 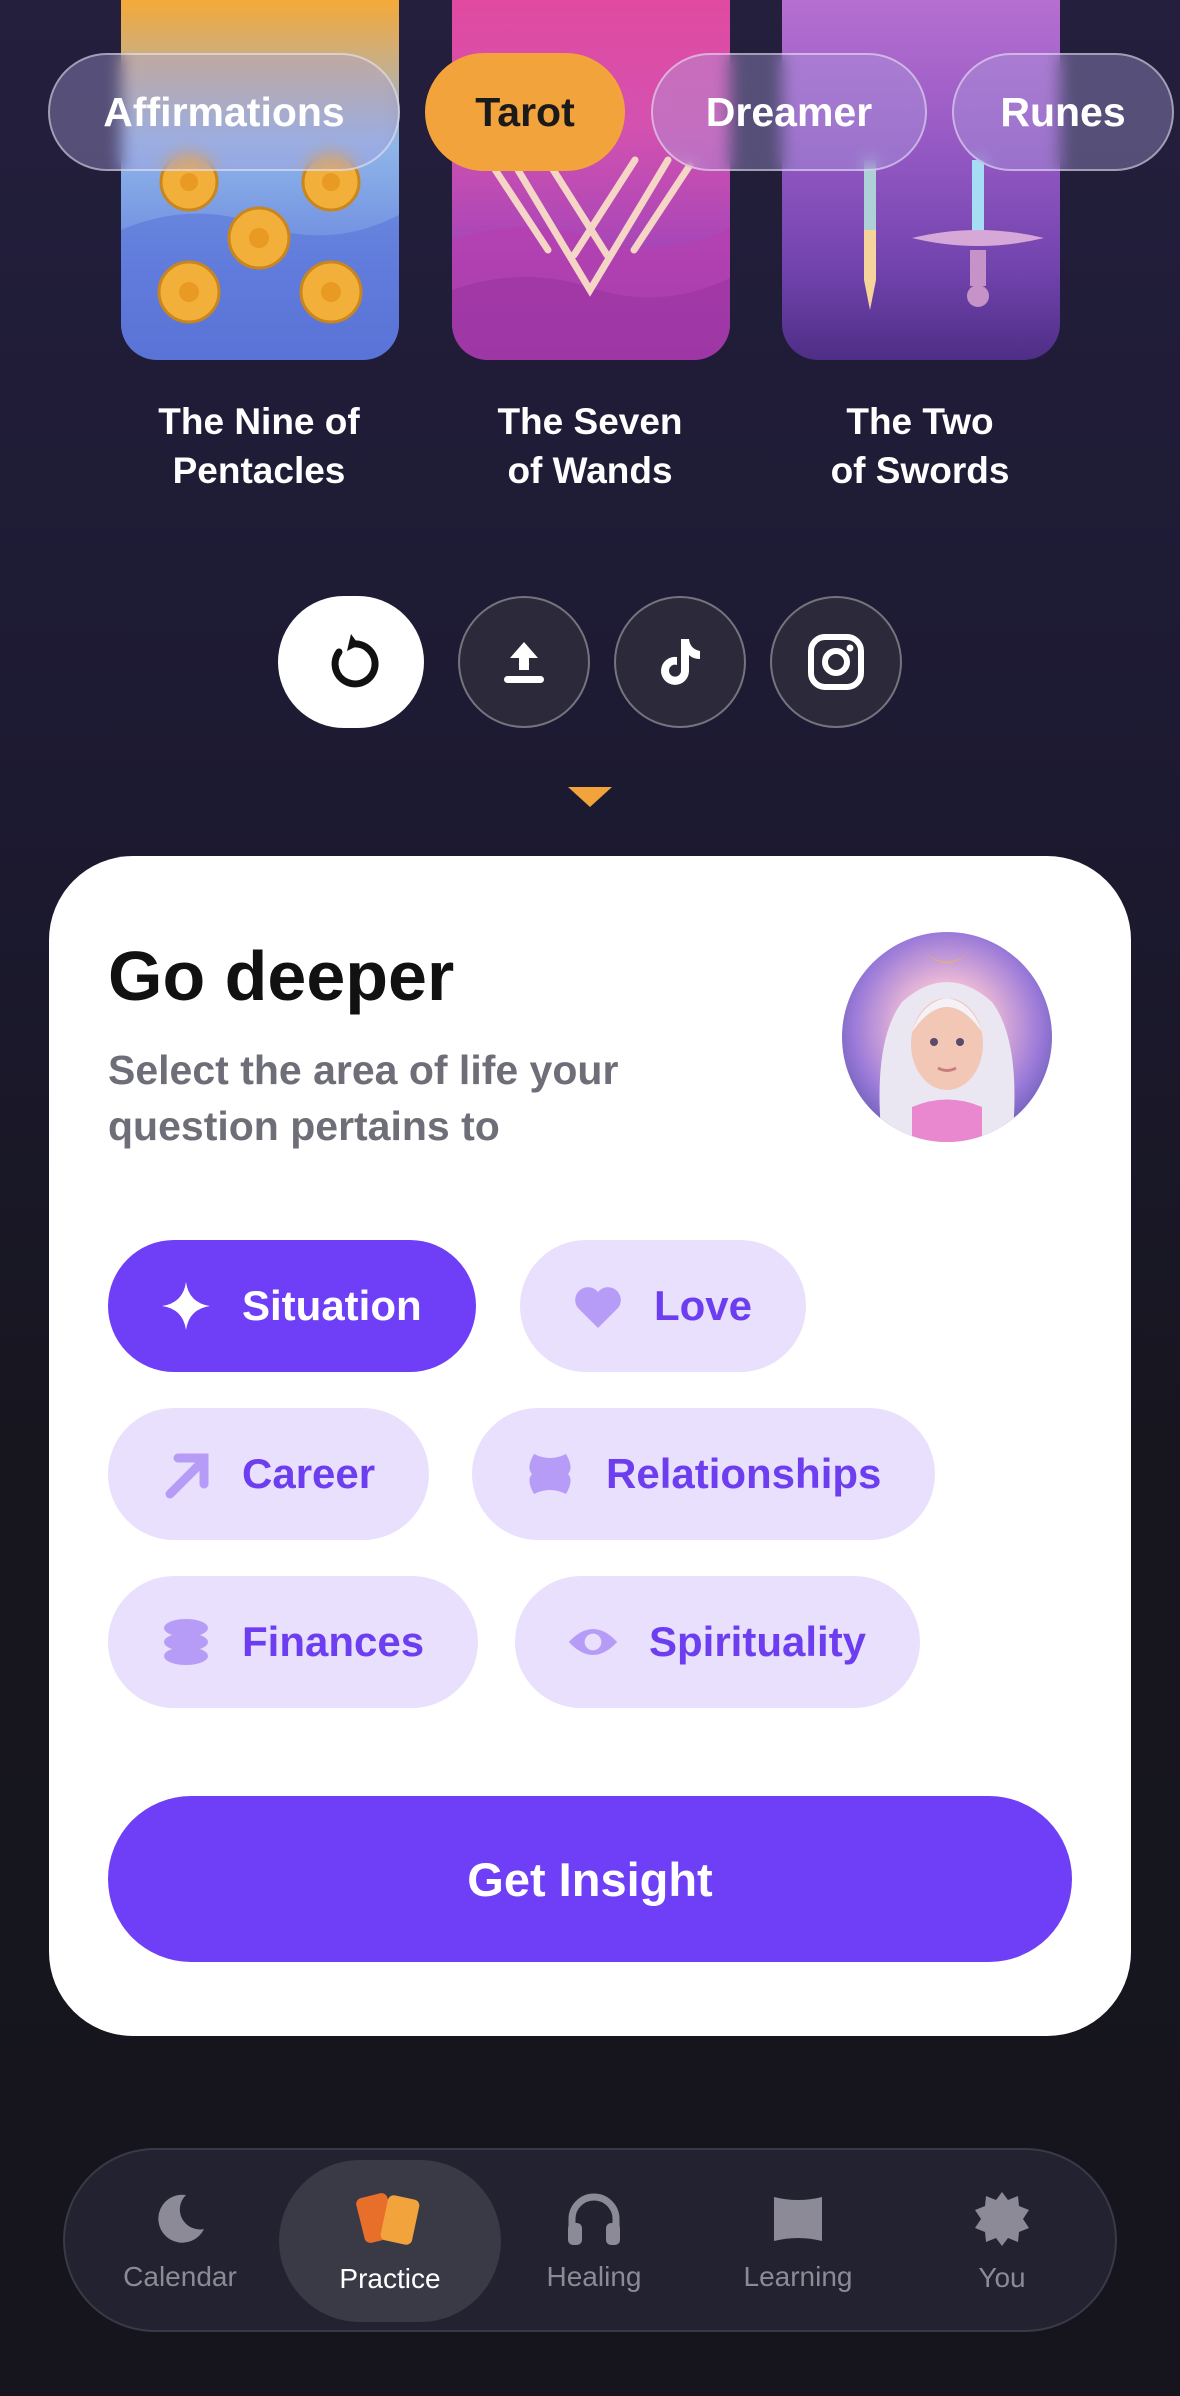 What do you see at coordinates (525, 112) in the screenshot?
I see `chip-tarot: Tarot` at bounding box center [525, 112].